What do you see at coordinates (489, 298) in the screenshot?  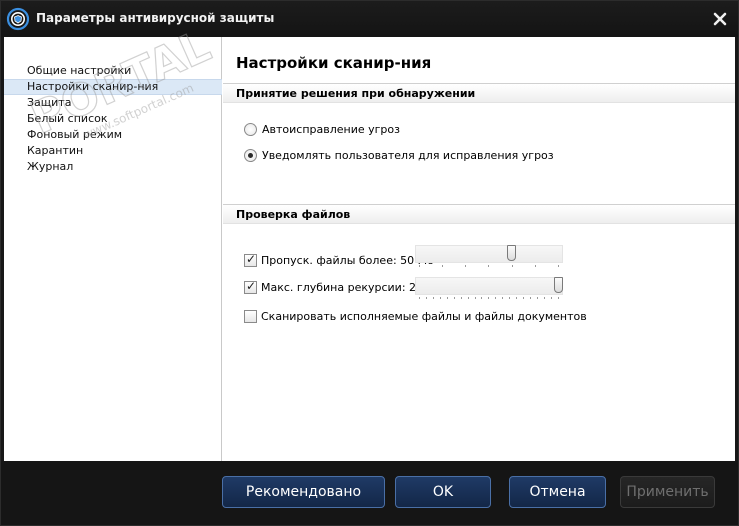 I see `recursion-depth-slider-ticks` at bounding box center [489, 298].